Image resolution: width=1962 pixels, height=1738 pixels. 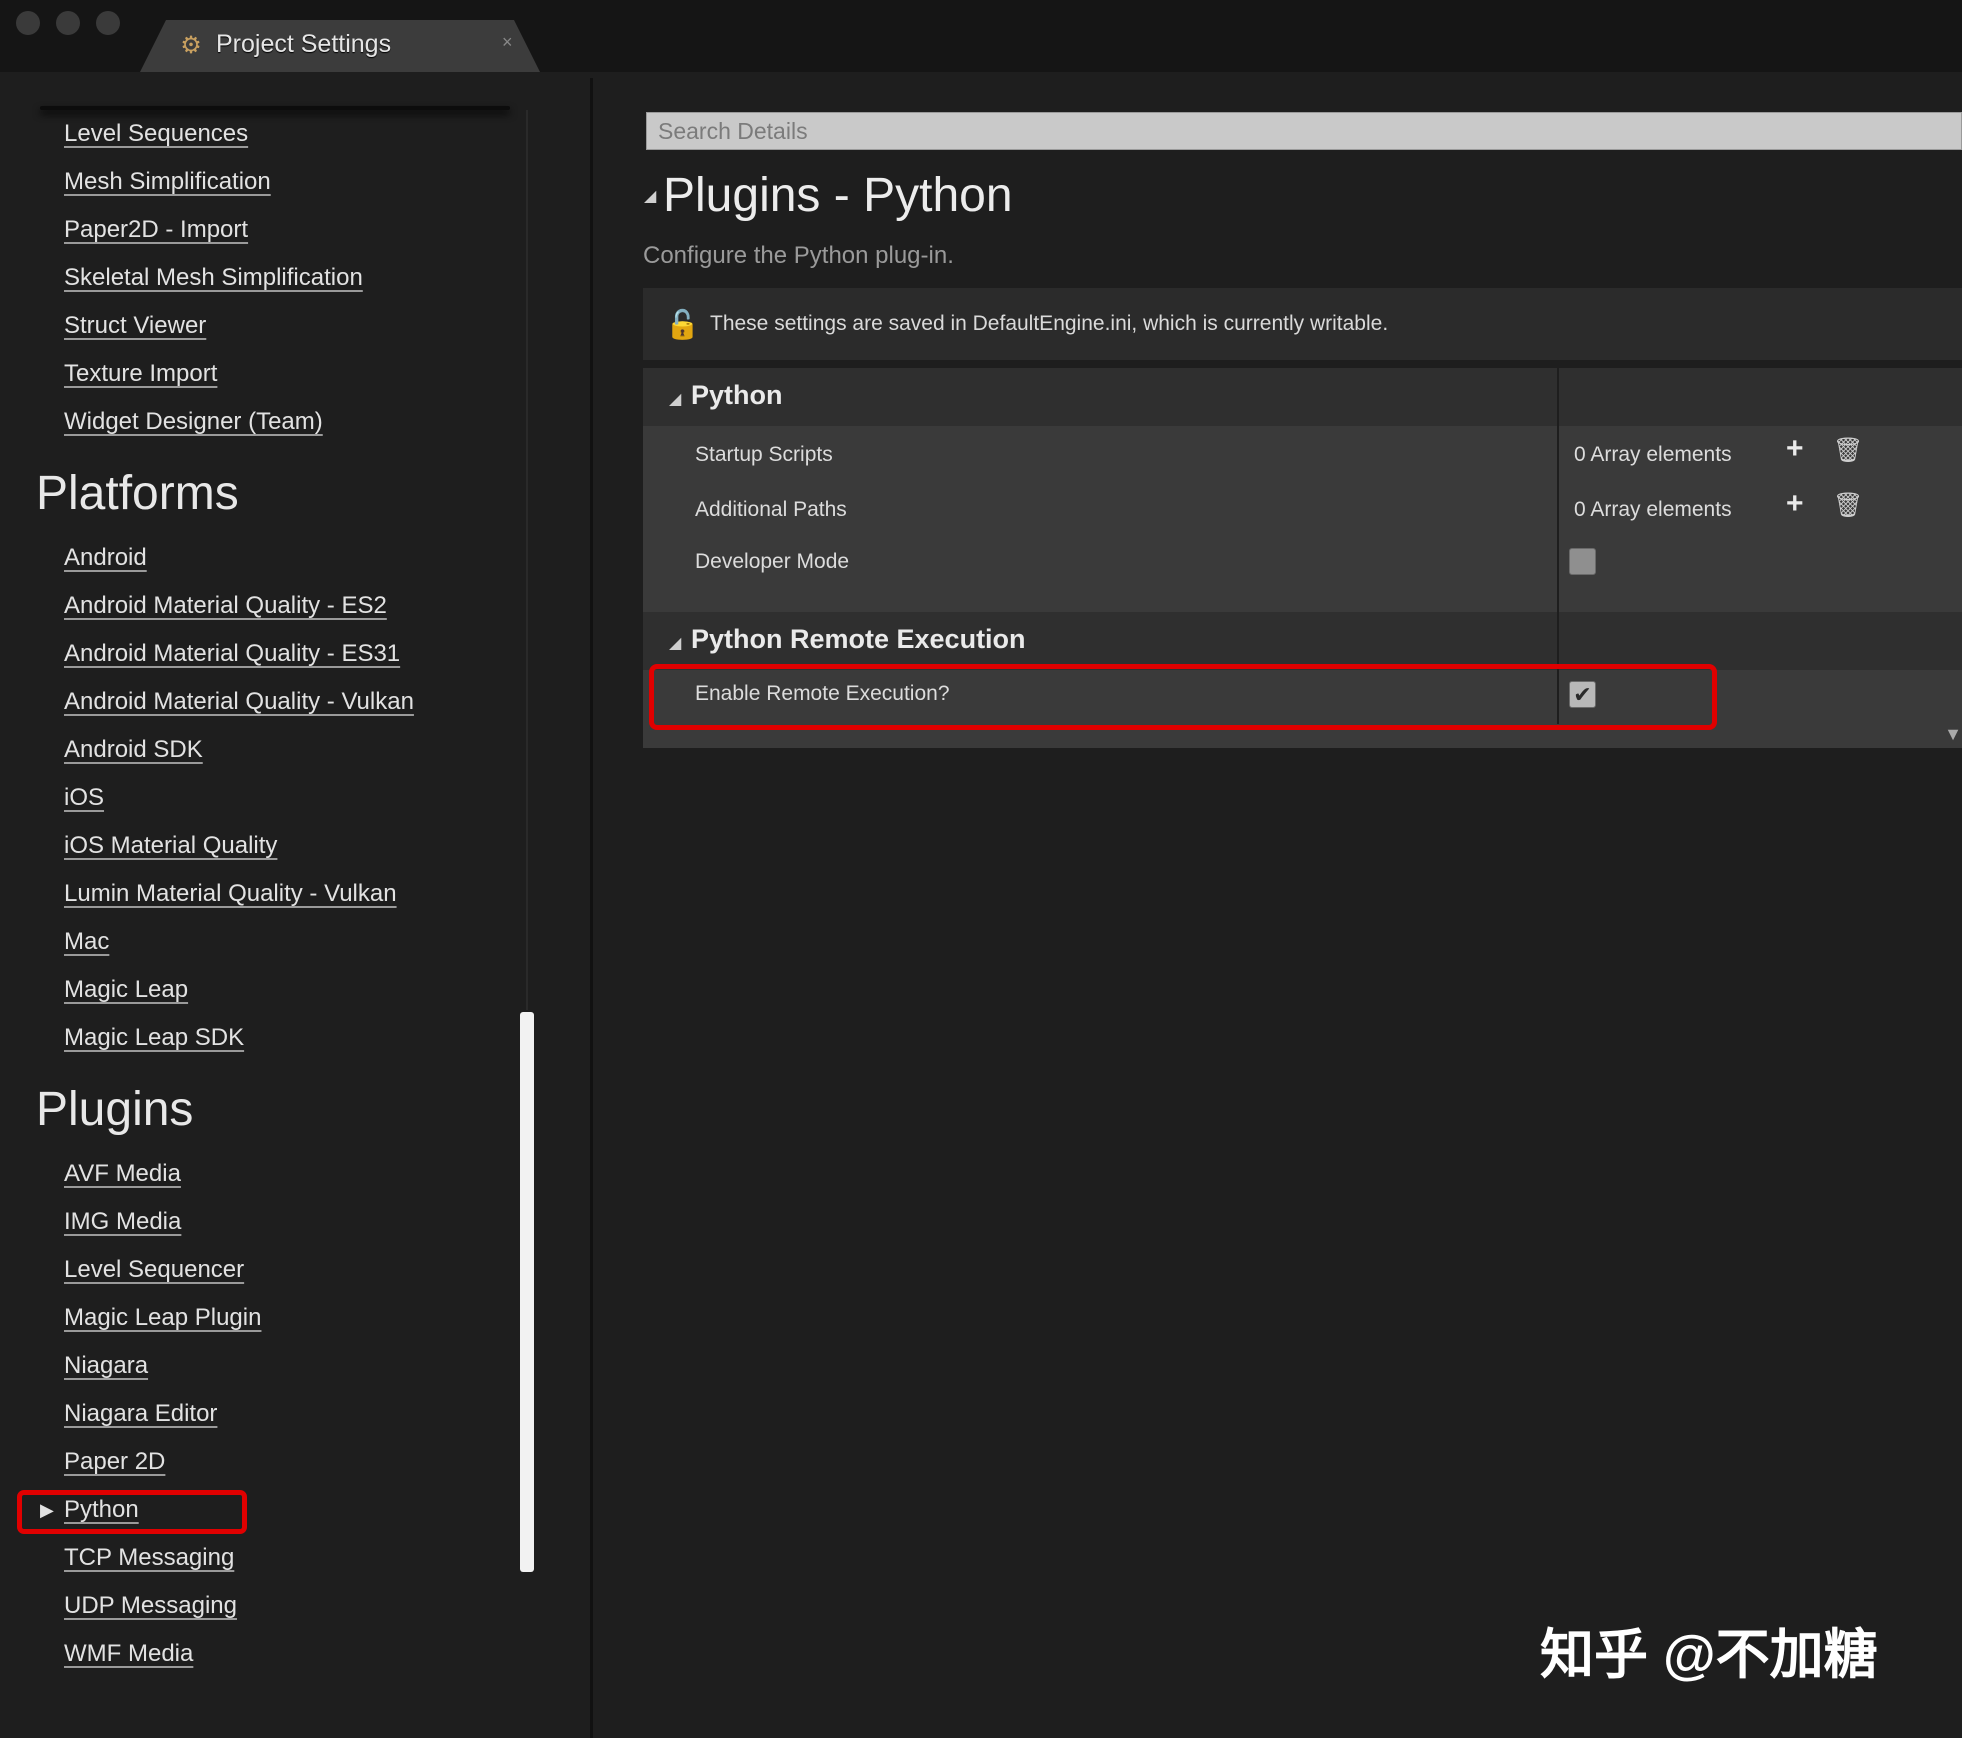 I want to click on sidebar-item-niagara: Niagara, so click(x=106, y=1366).